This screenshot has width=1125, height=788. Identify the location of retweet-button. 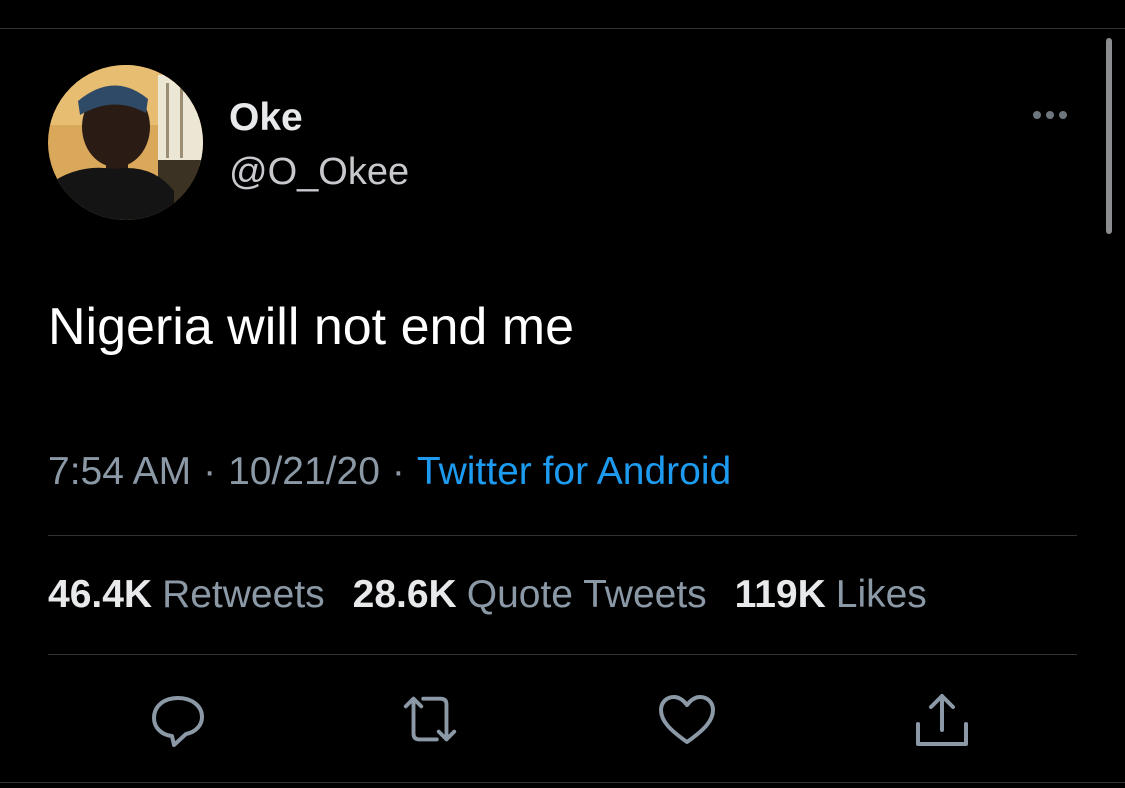
(430, 720).